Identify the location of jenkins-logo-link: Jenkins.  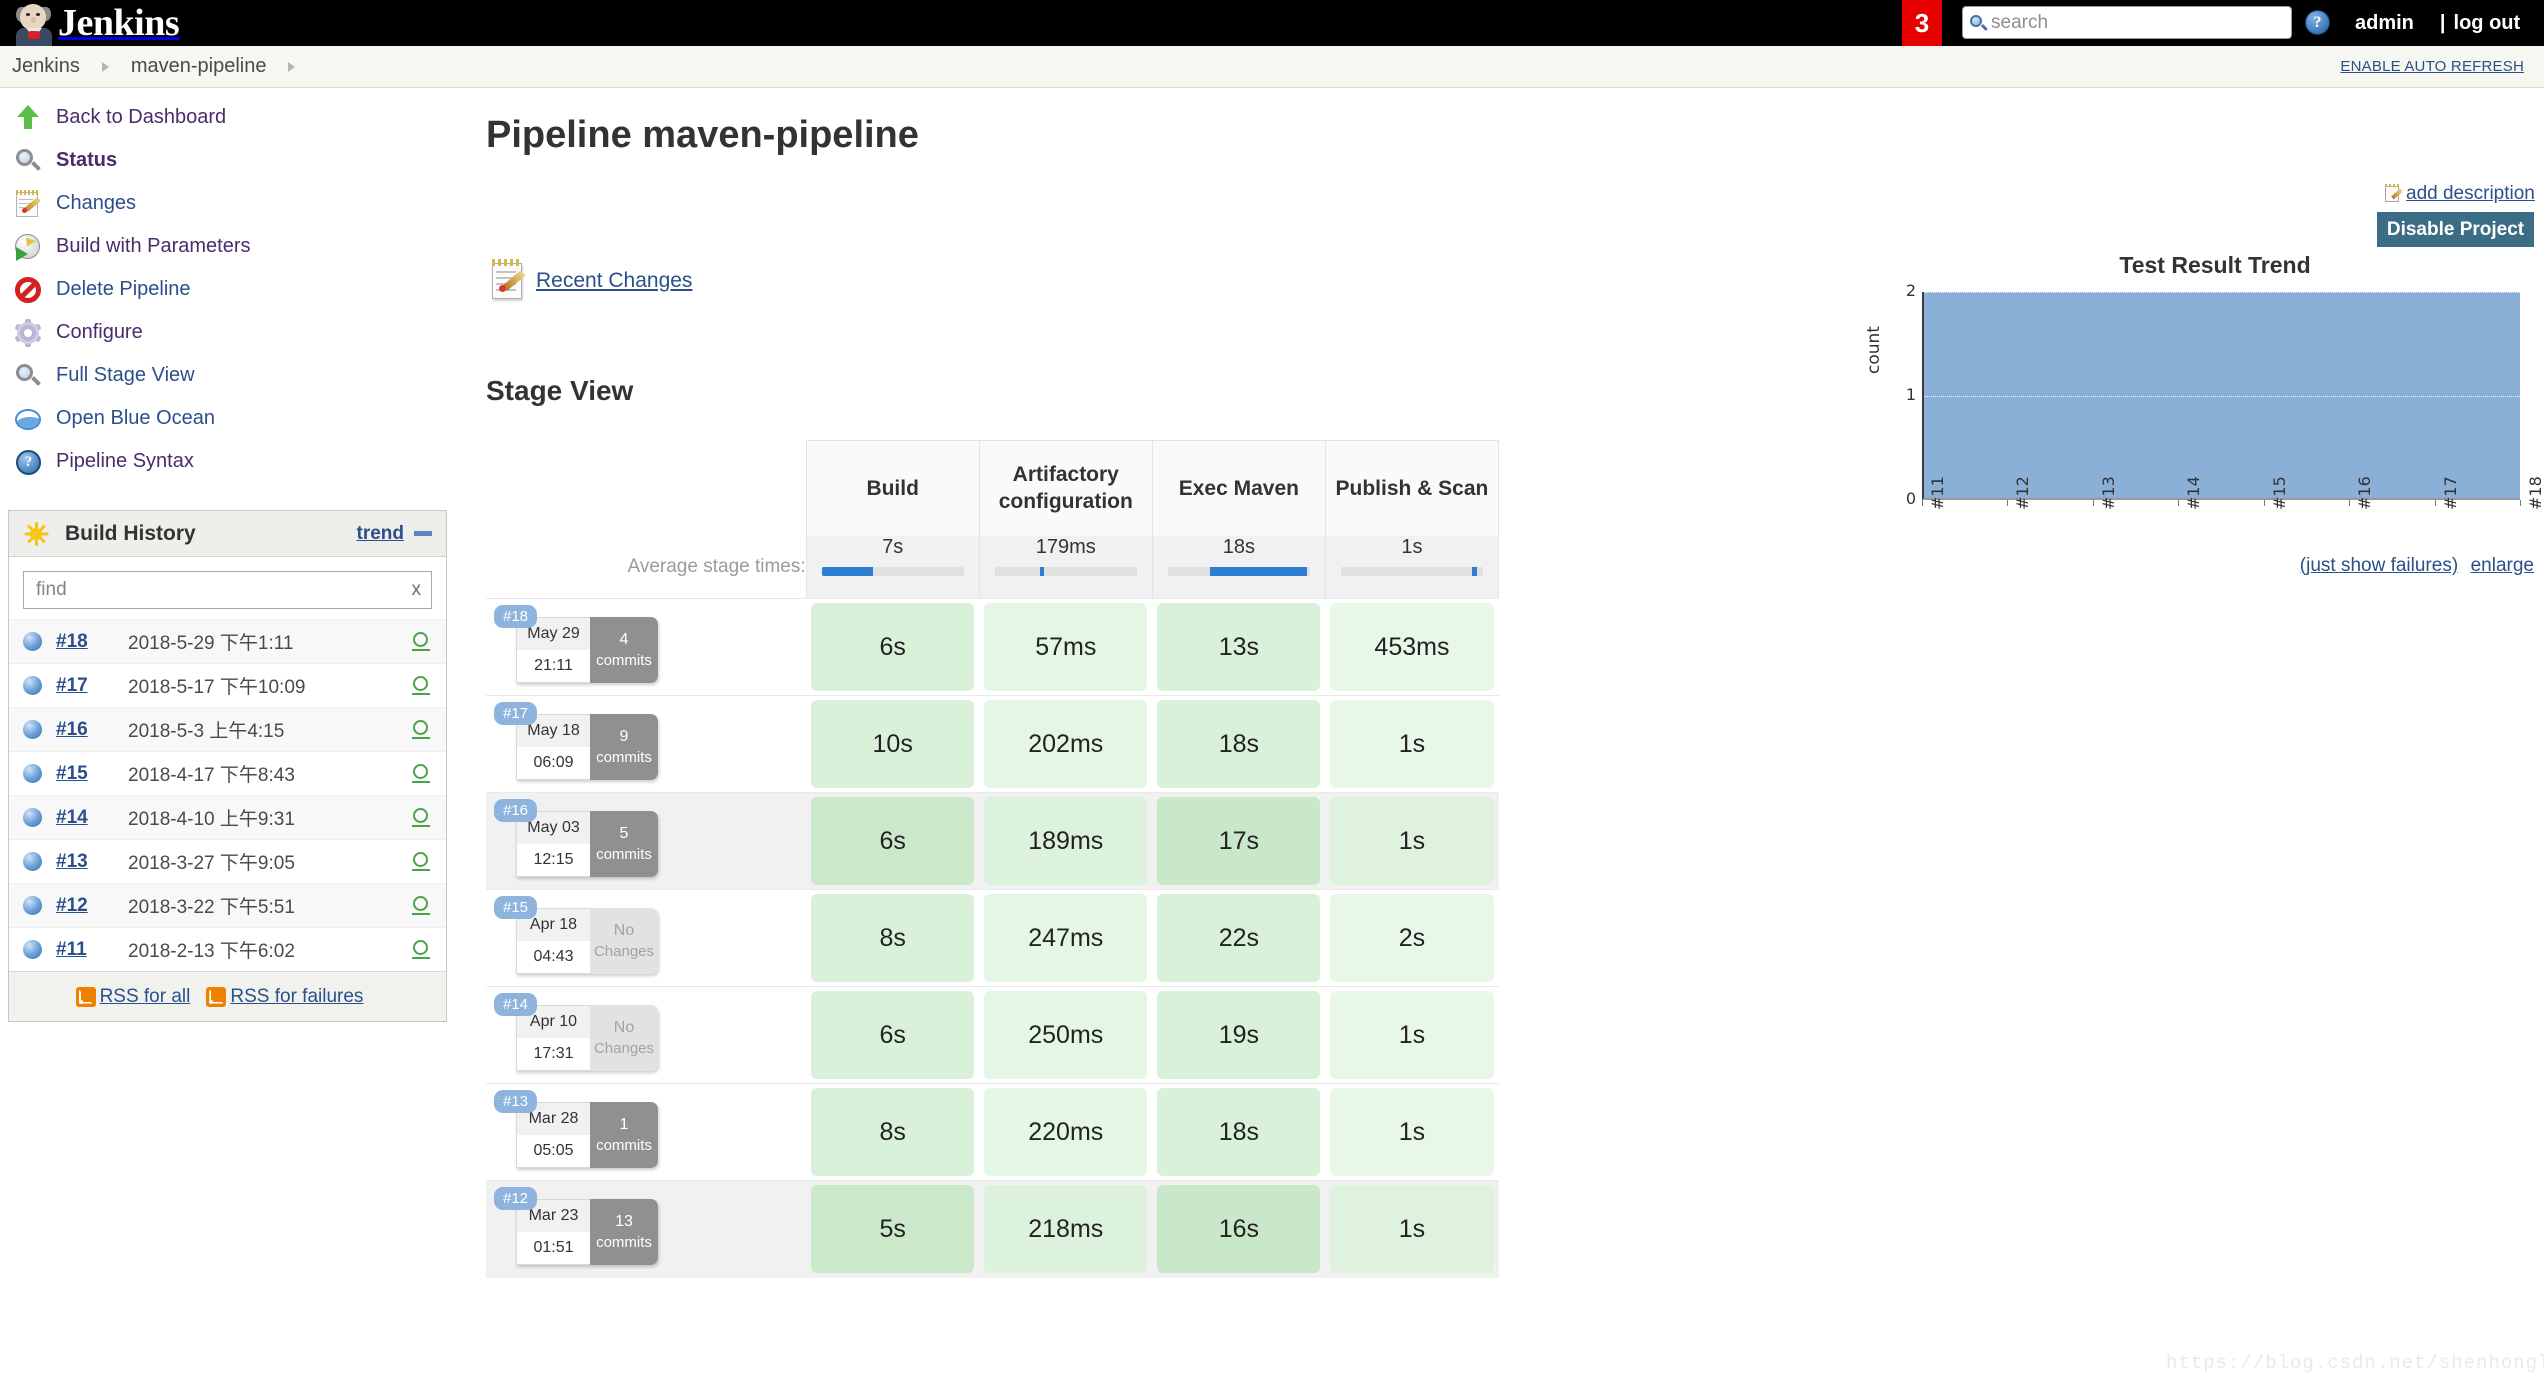
(90, 23).